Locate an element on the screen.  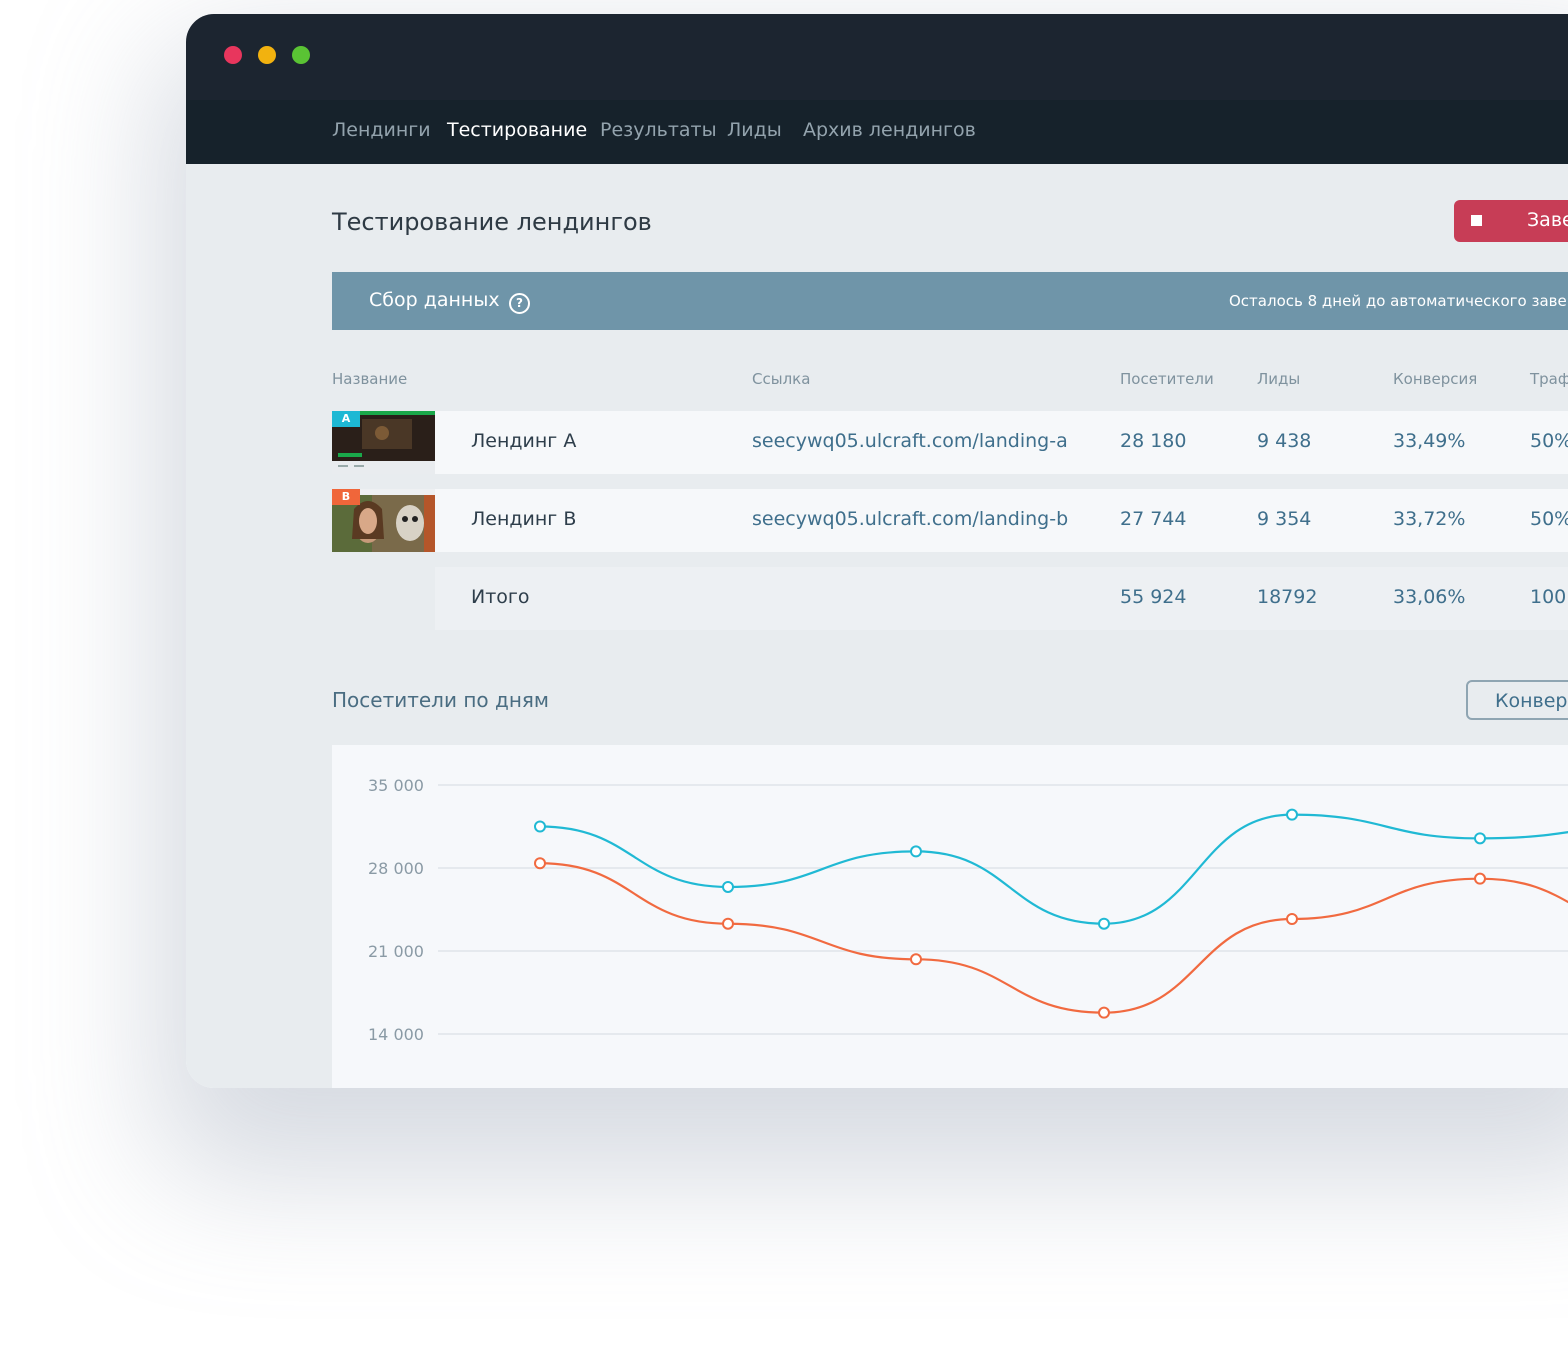
column-header-visitors: Посетители is located at coordinates (1167, 379).